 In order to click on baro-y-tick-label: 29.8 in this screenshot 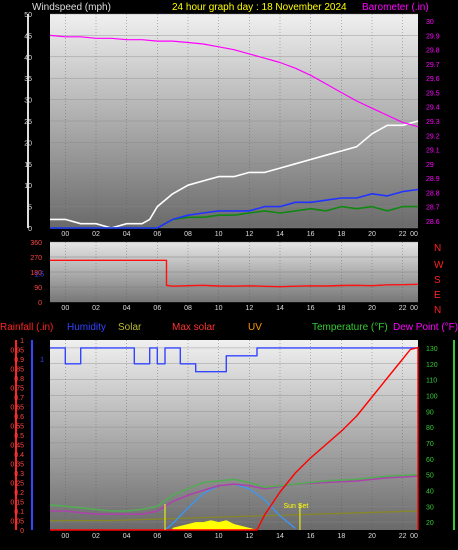, I will do `click(433, 51)`.